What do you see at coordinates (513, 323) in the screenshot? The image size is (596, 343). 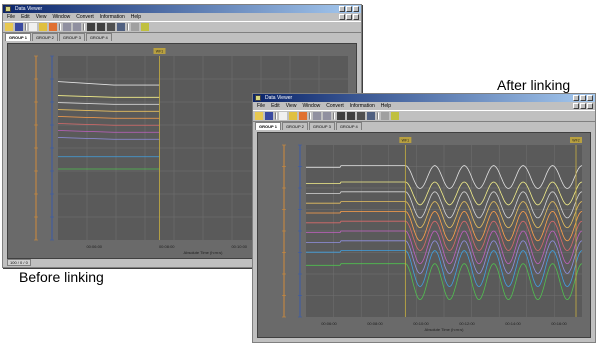 I see `x-tick-label: 00:14:00` at bounding box center [513, 323].